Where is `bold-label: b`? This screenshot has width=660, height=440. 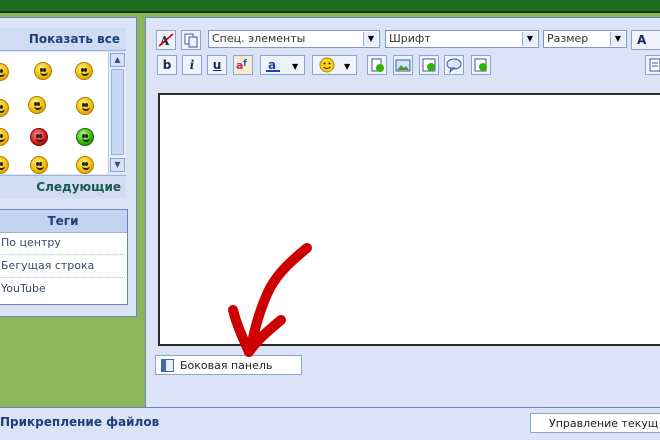
bold-label: b is located at coordinates (167, 65).